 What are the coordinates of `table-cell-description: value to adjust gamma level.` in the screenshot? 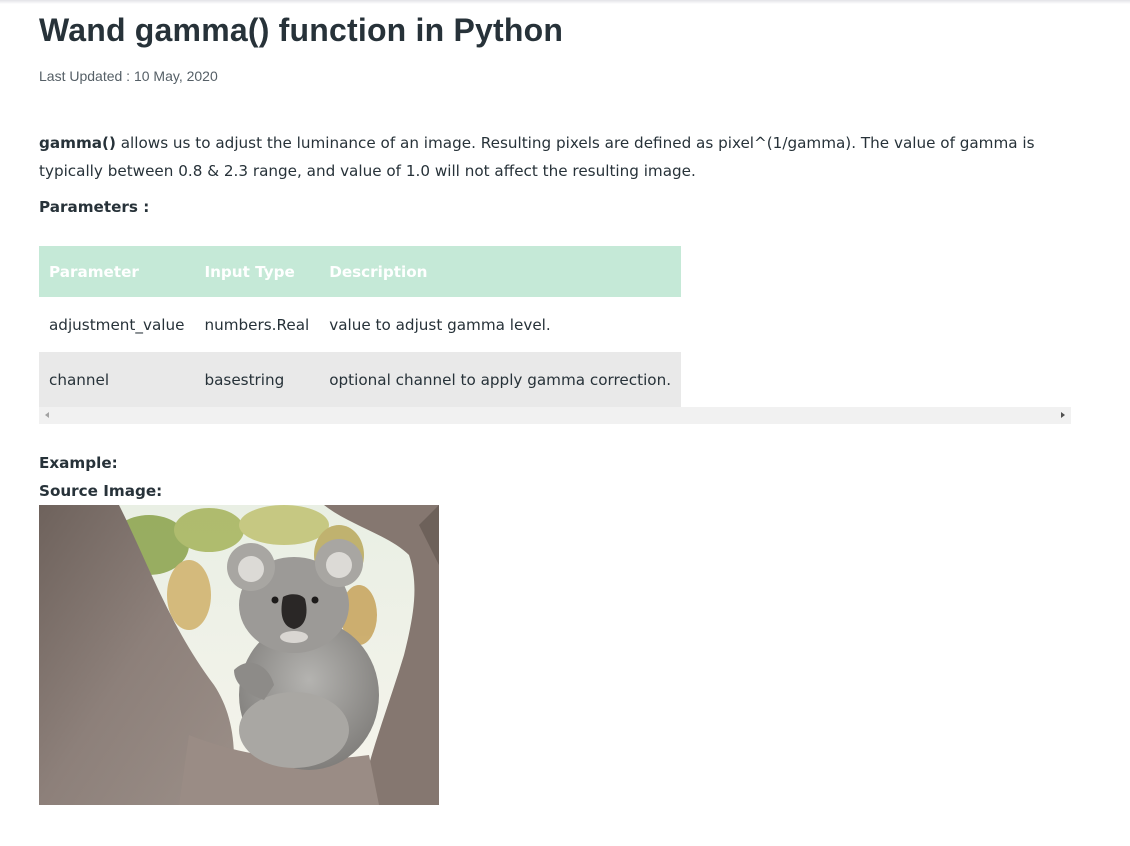 It's located at (440, 324).